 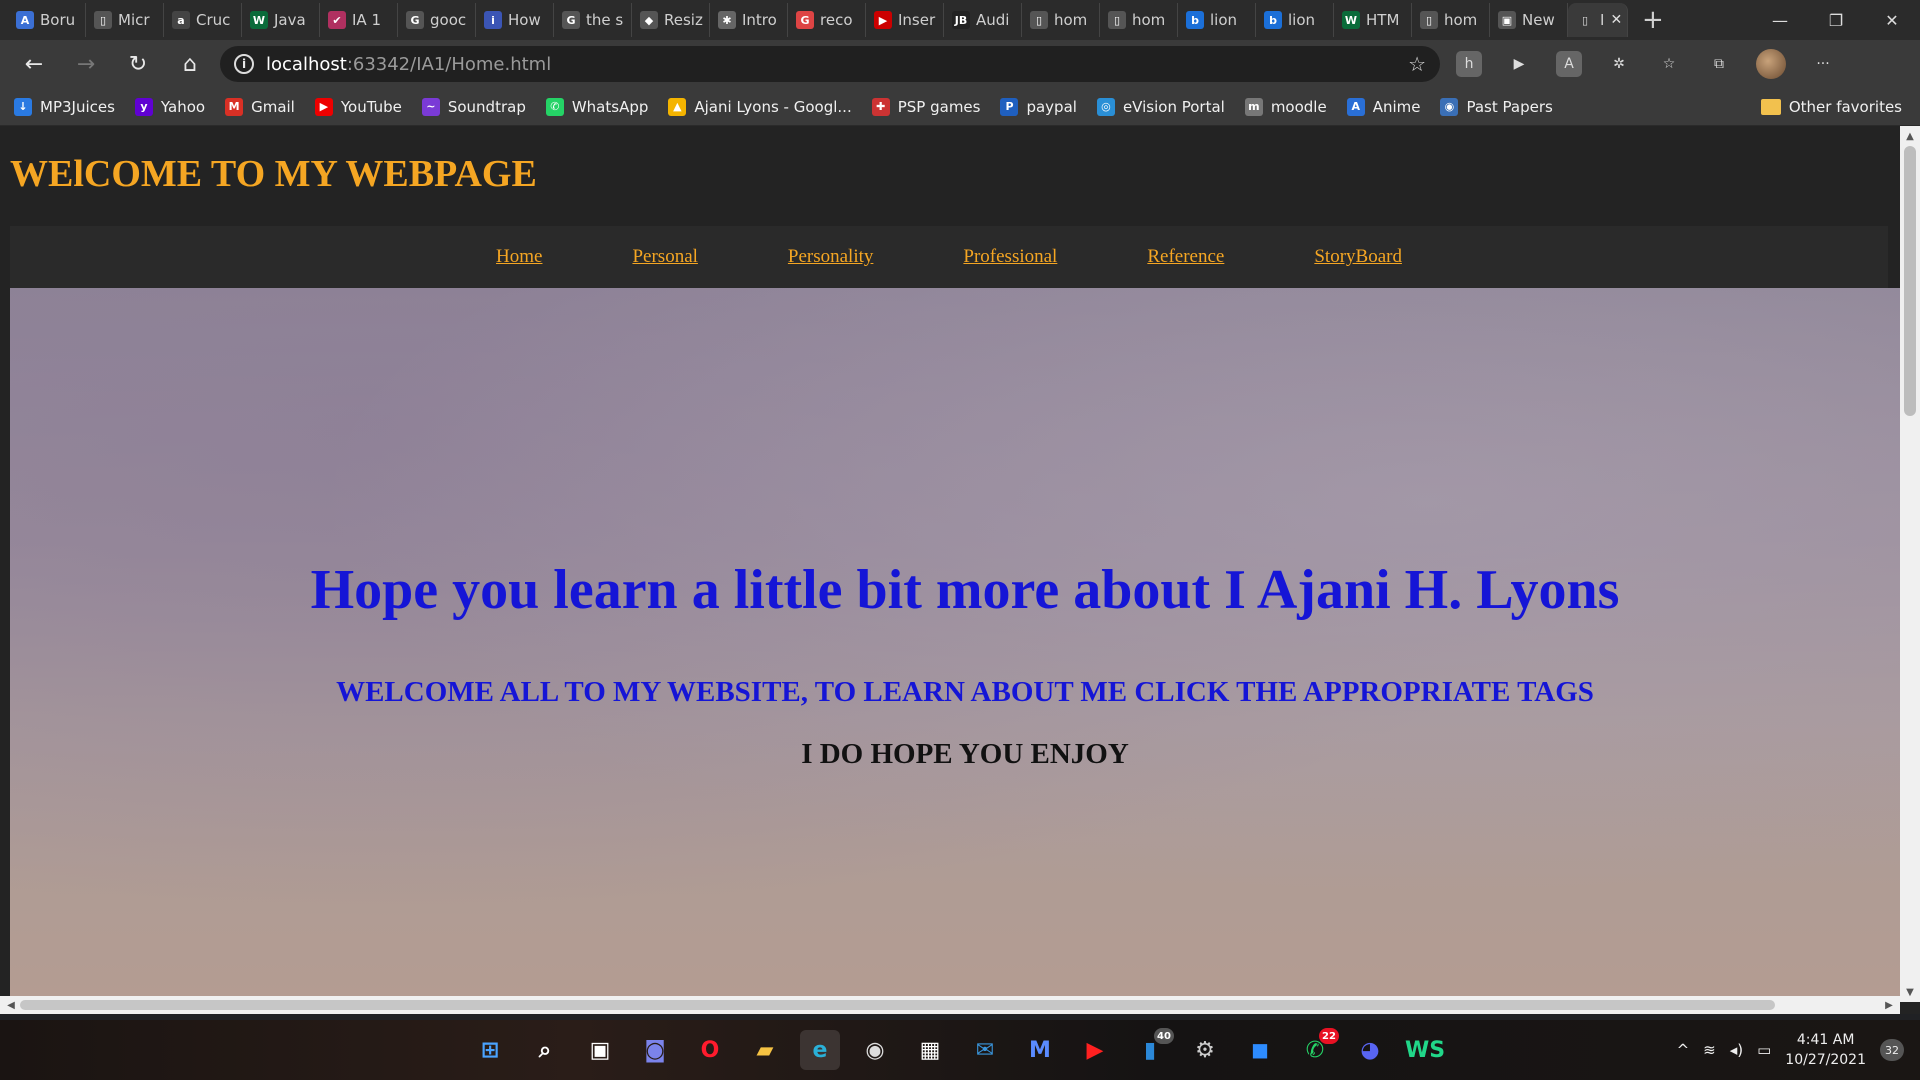 What do you see at coordinates (1010, 257) in the screenshot?
I see `nav-link-professional: Professional` at bounding box center [1010, 257].